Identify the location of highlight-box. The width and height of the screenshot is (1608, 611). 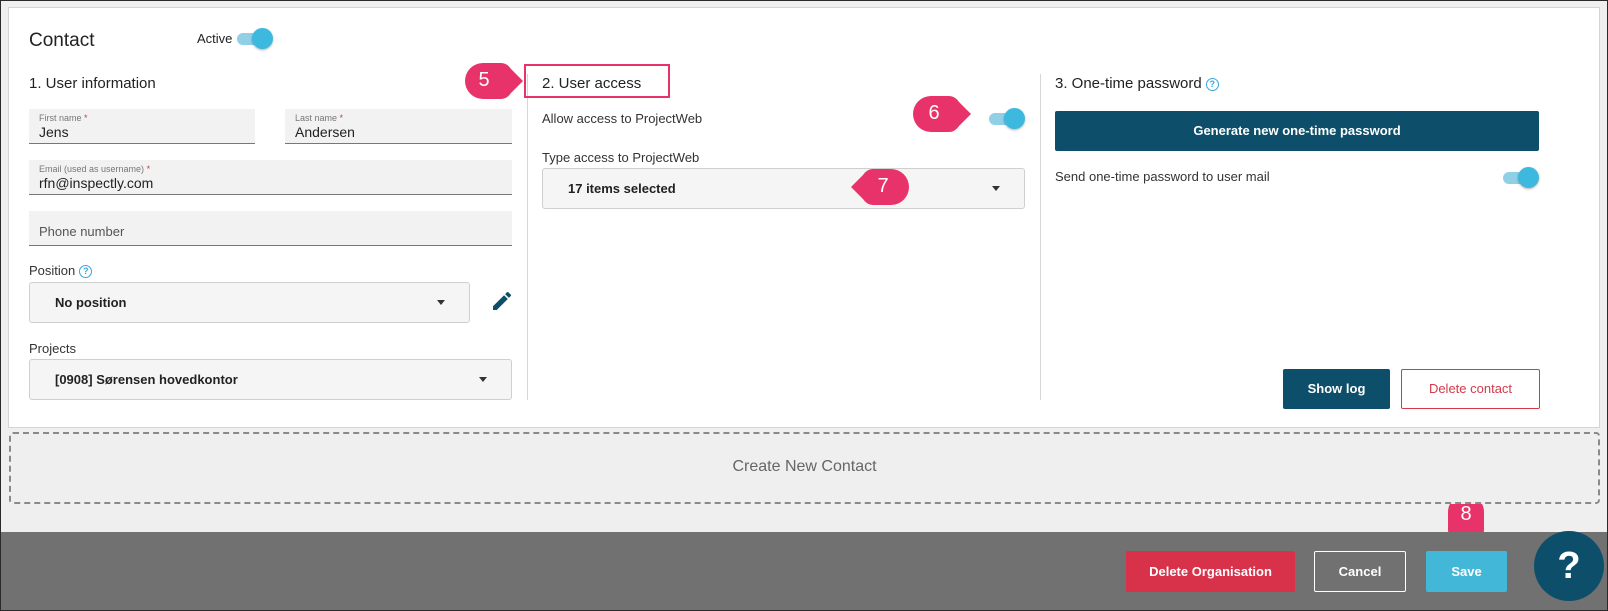
(597, 81).